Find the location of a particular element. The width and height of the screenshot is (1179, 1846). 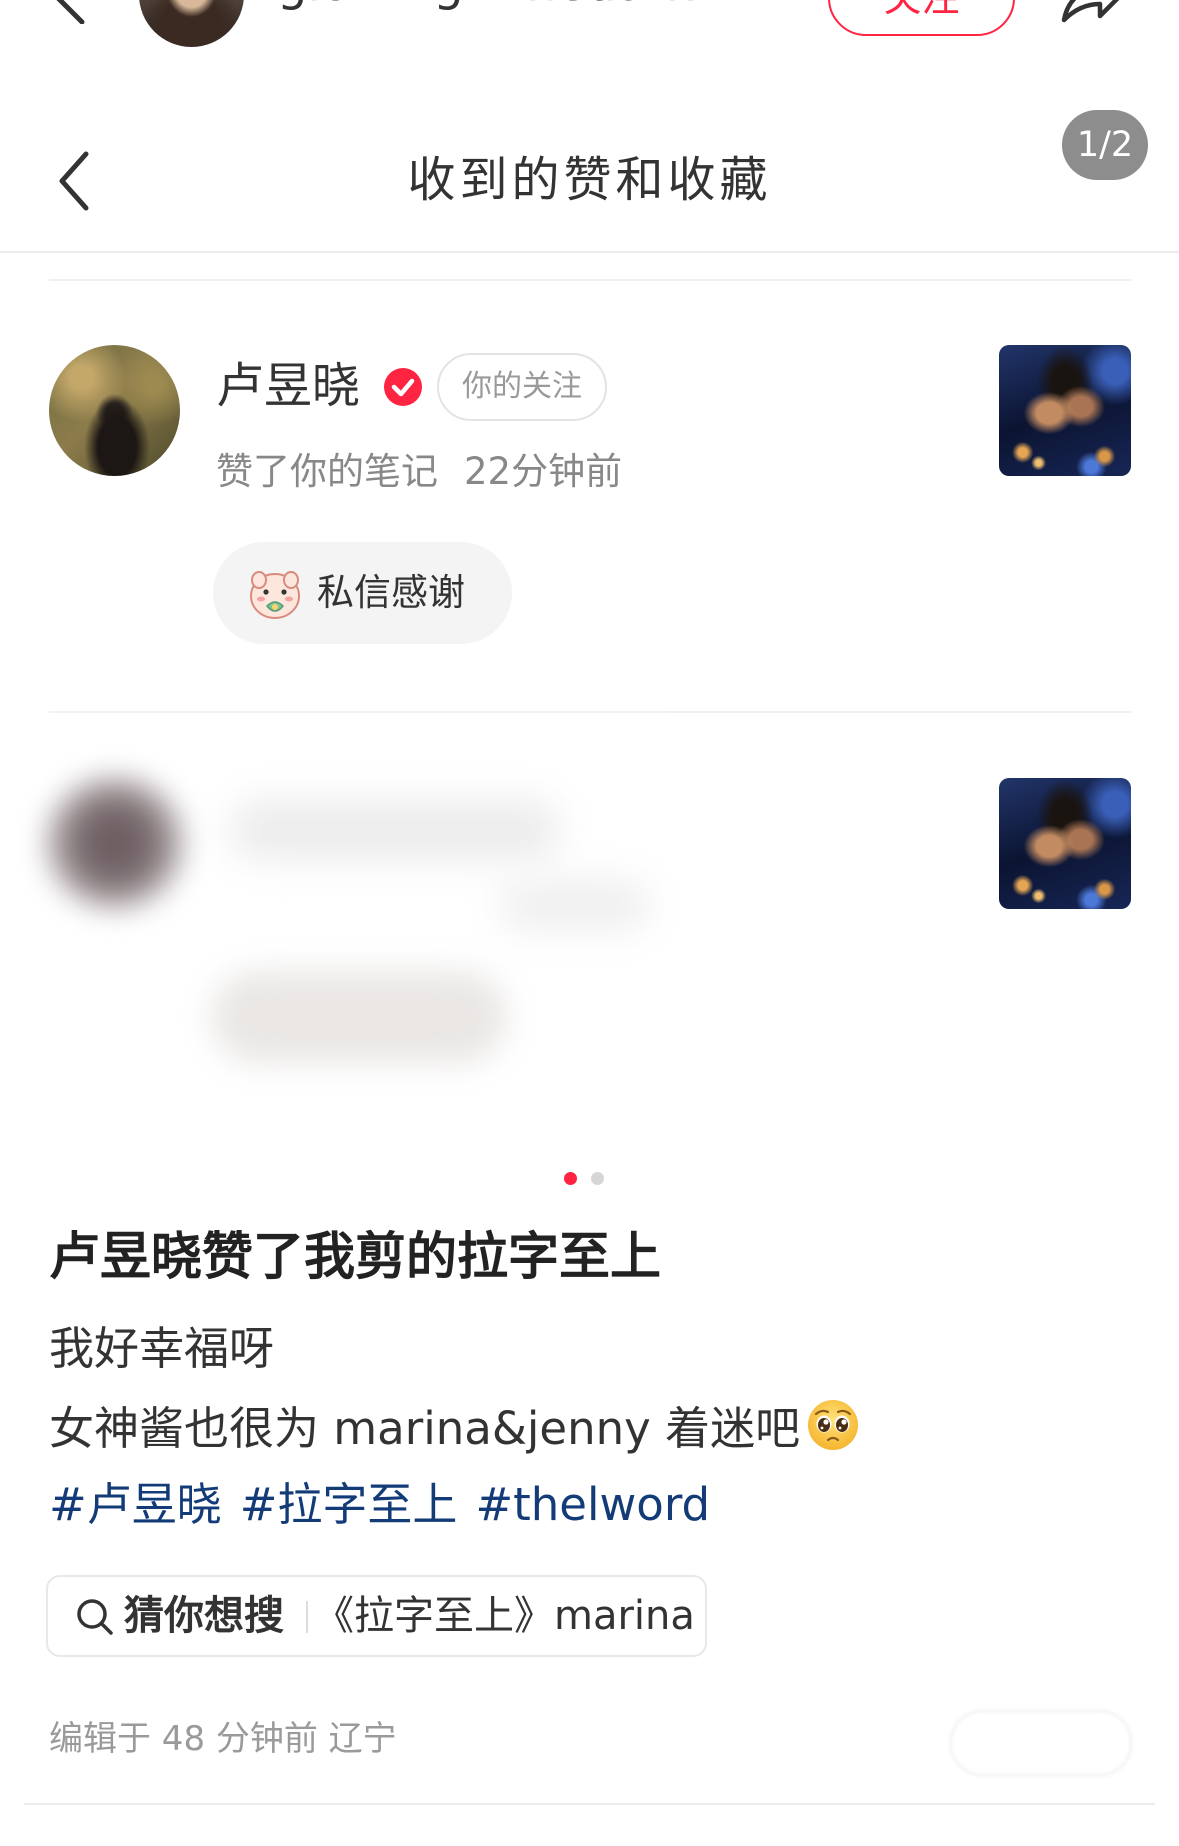

list-item-divider is located at coordinates (590, 712).